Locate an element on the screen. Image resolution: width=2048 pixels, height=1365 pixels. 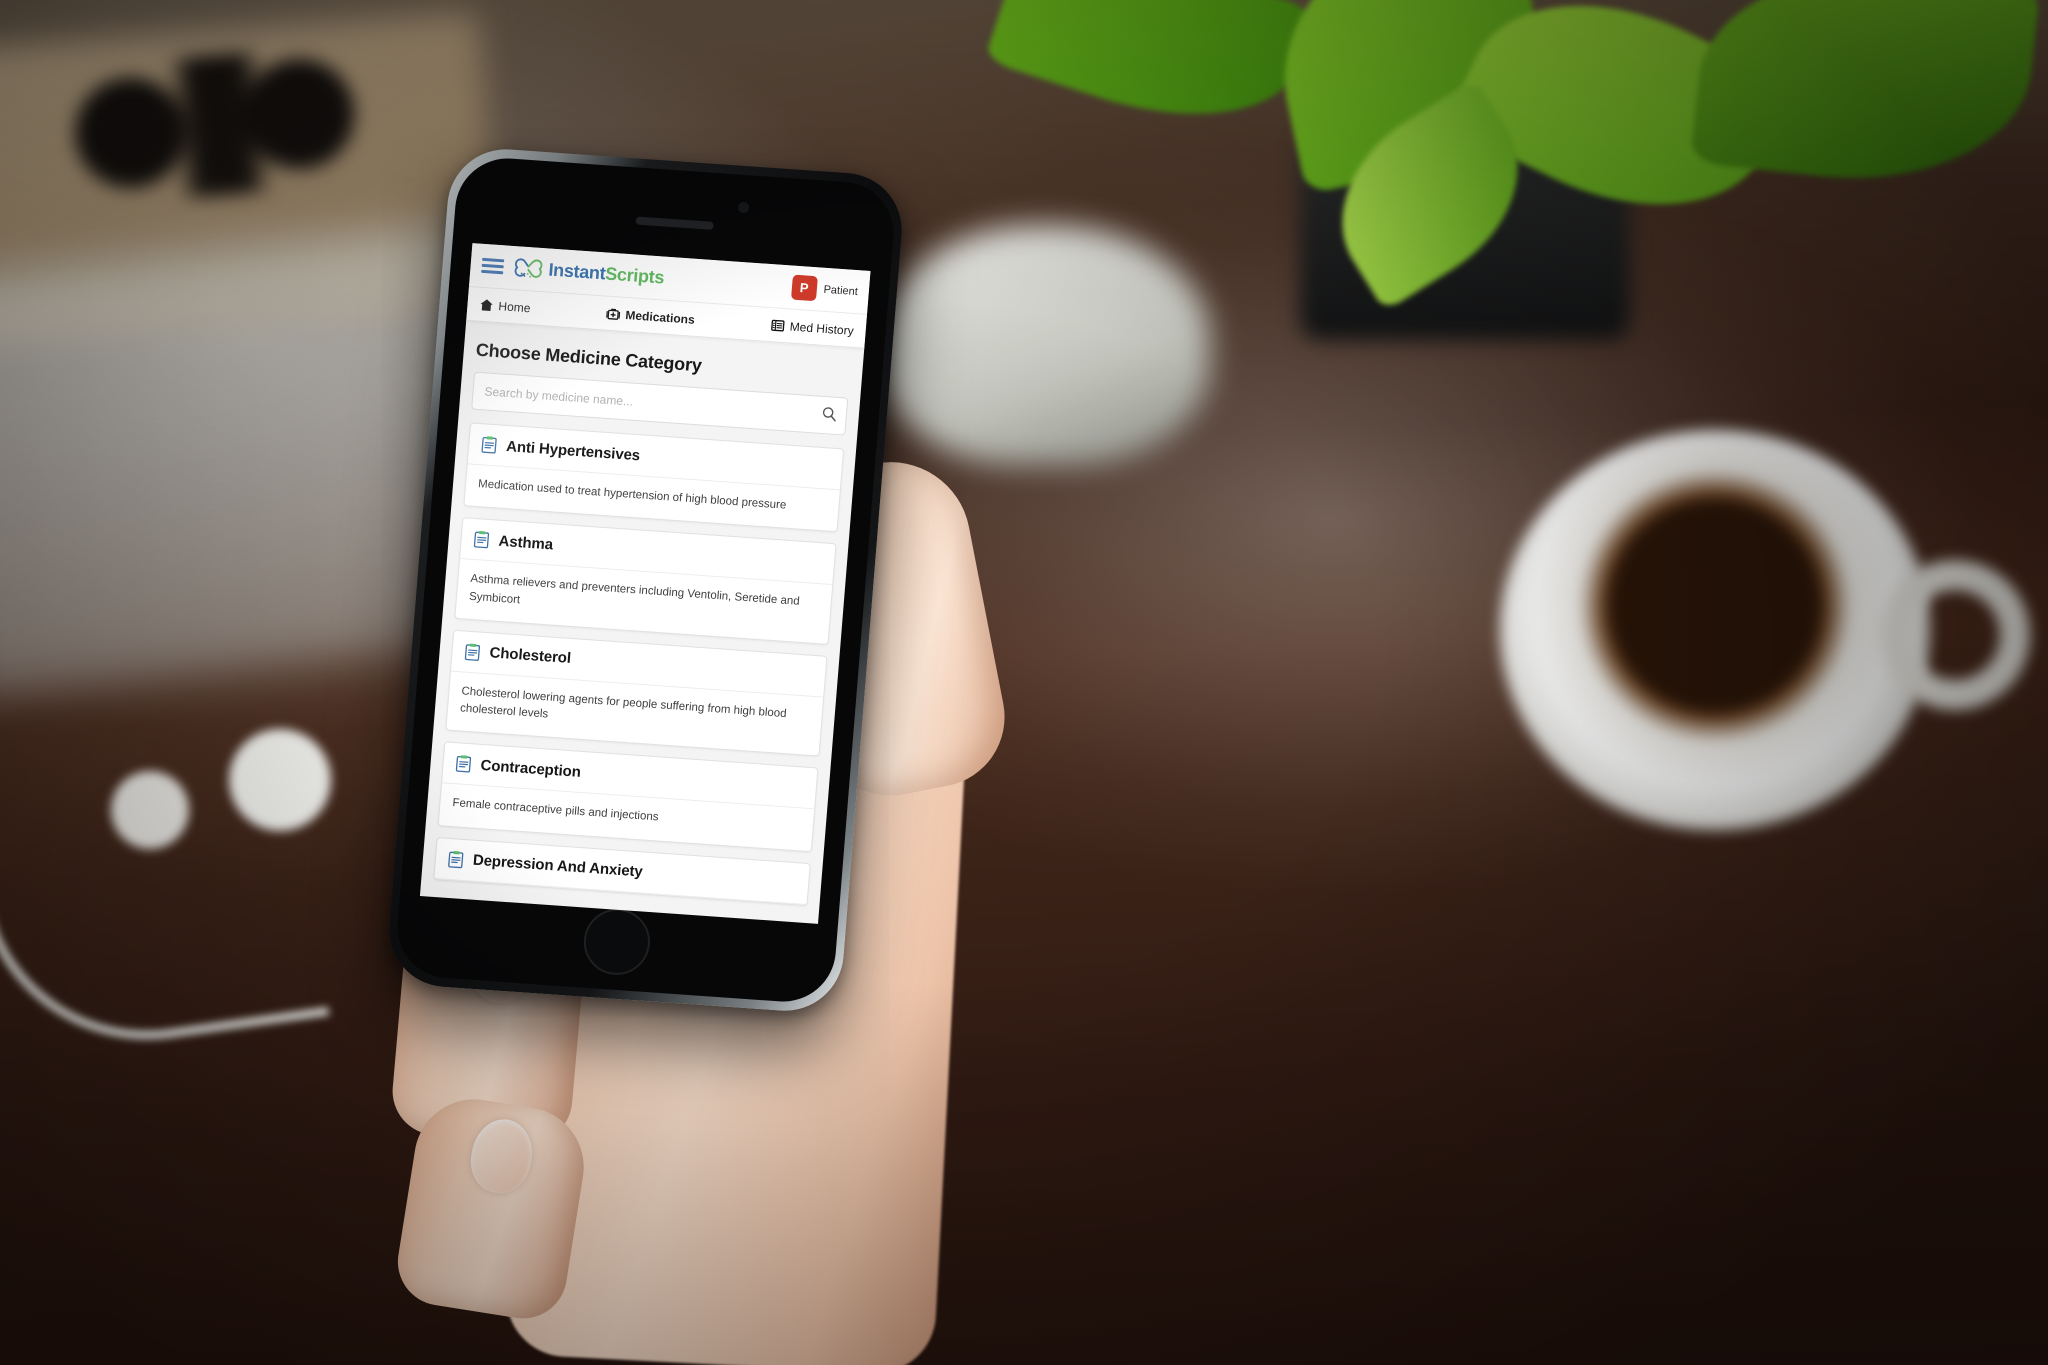
logo-text-instant: Instant is located at coordinates (577, 271).